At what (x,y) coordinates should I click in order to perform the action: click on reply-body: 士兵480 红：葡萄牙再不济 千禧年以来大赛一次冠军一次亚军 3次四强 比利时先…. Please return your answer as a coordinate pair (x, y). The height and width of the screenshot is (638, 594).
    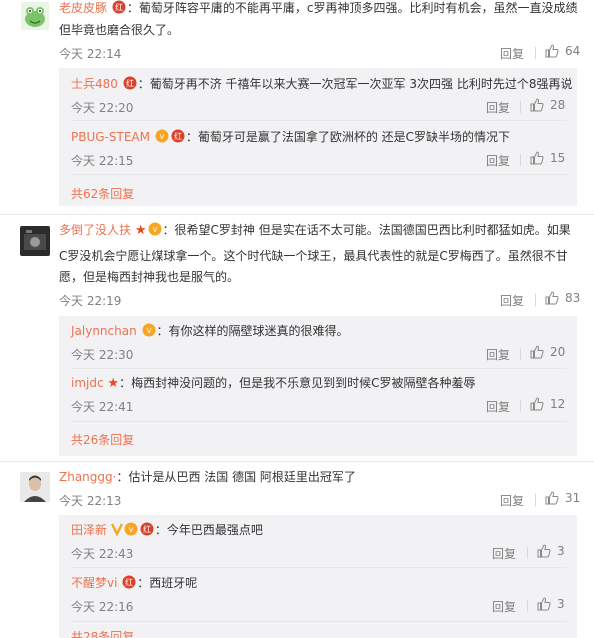
    Looking at the image, I should click on (321, 85).